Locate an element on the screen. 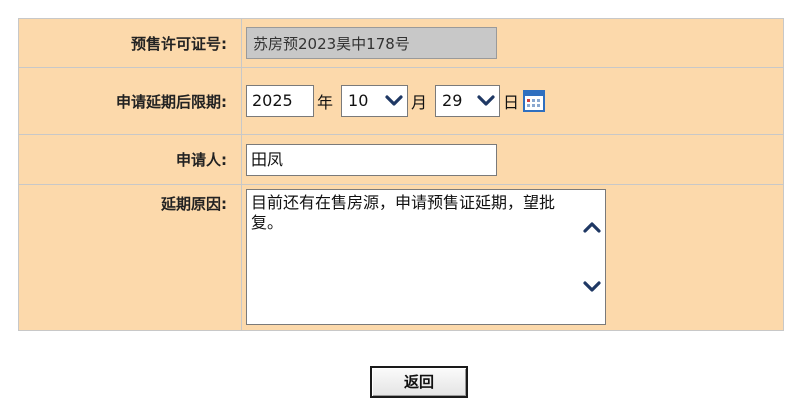 The image size is (802, 406). reason-label: 延期原因: is located at coordinates (130, 257).